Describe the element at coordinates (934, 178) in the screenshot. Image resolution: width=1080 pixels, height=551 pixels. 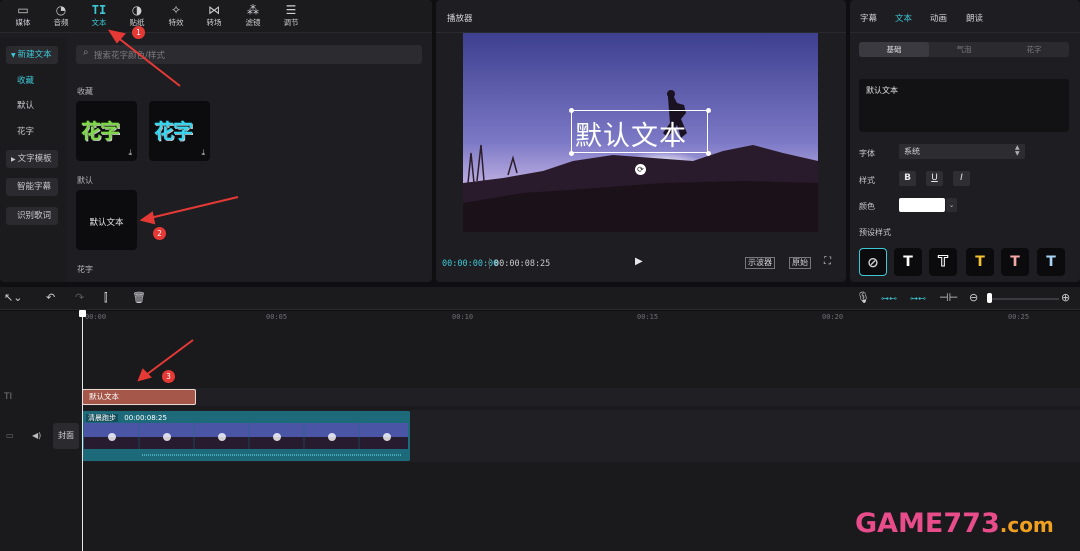
I see `underline-button: U` at that location.